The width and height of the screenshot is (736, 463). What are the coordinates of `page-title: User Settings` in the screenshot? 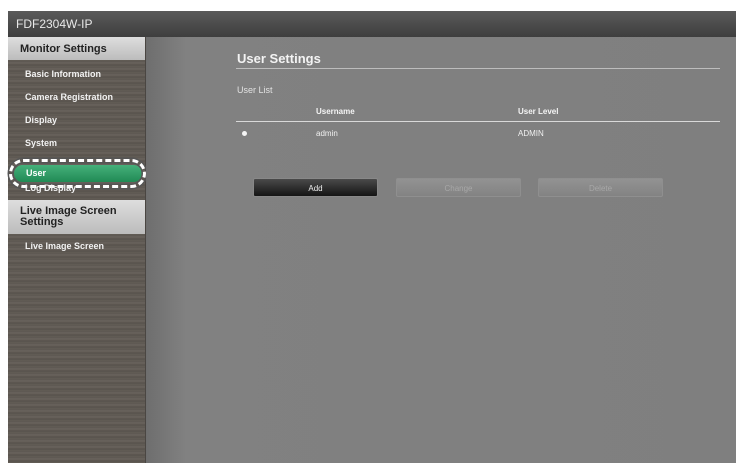 It's located at (279, 58).